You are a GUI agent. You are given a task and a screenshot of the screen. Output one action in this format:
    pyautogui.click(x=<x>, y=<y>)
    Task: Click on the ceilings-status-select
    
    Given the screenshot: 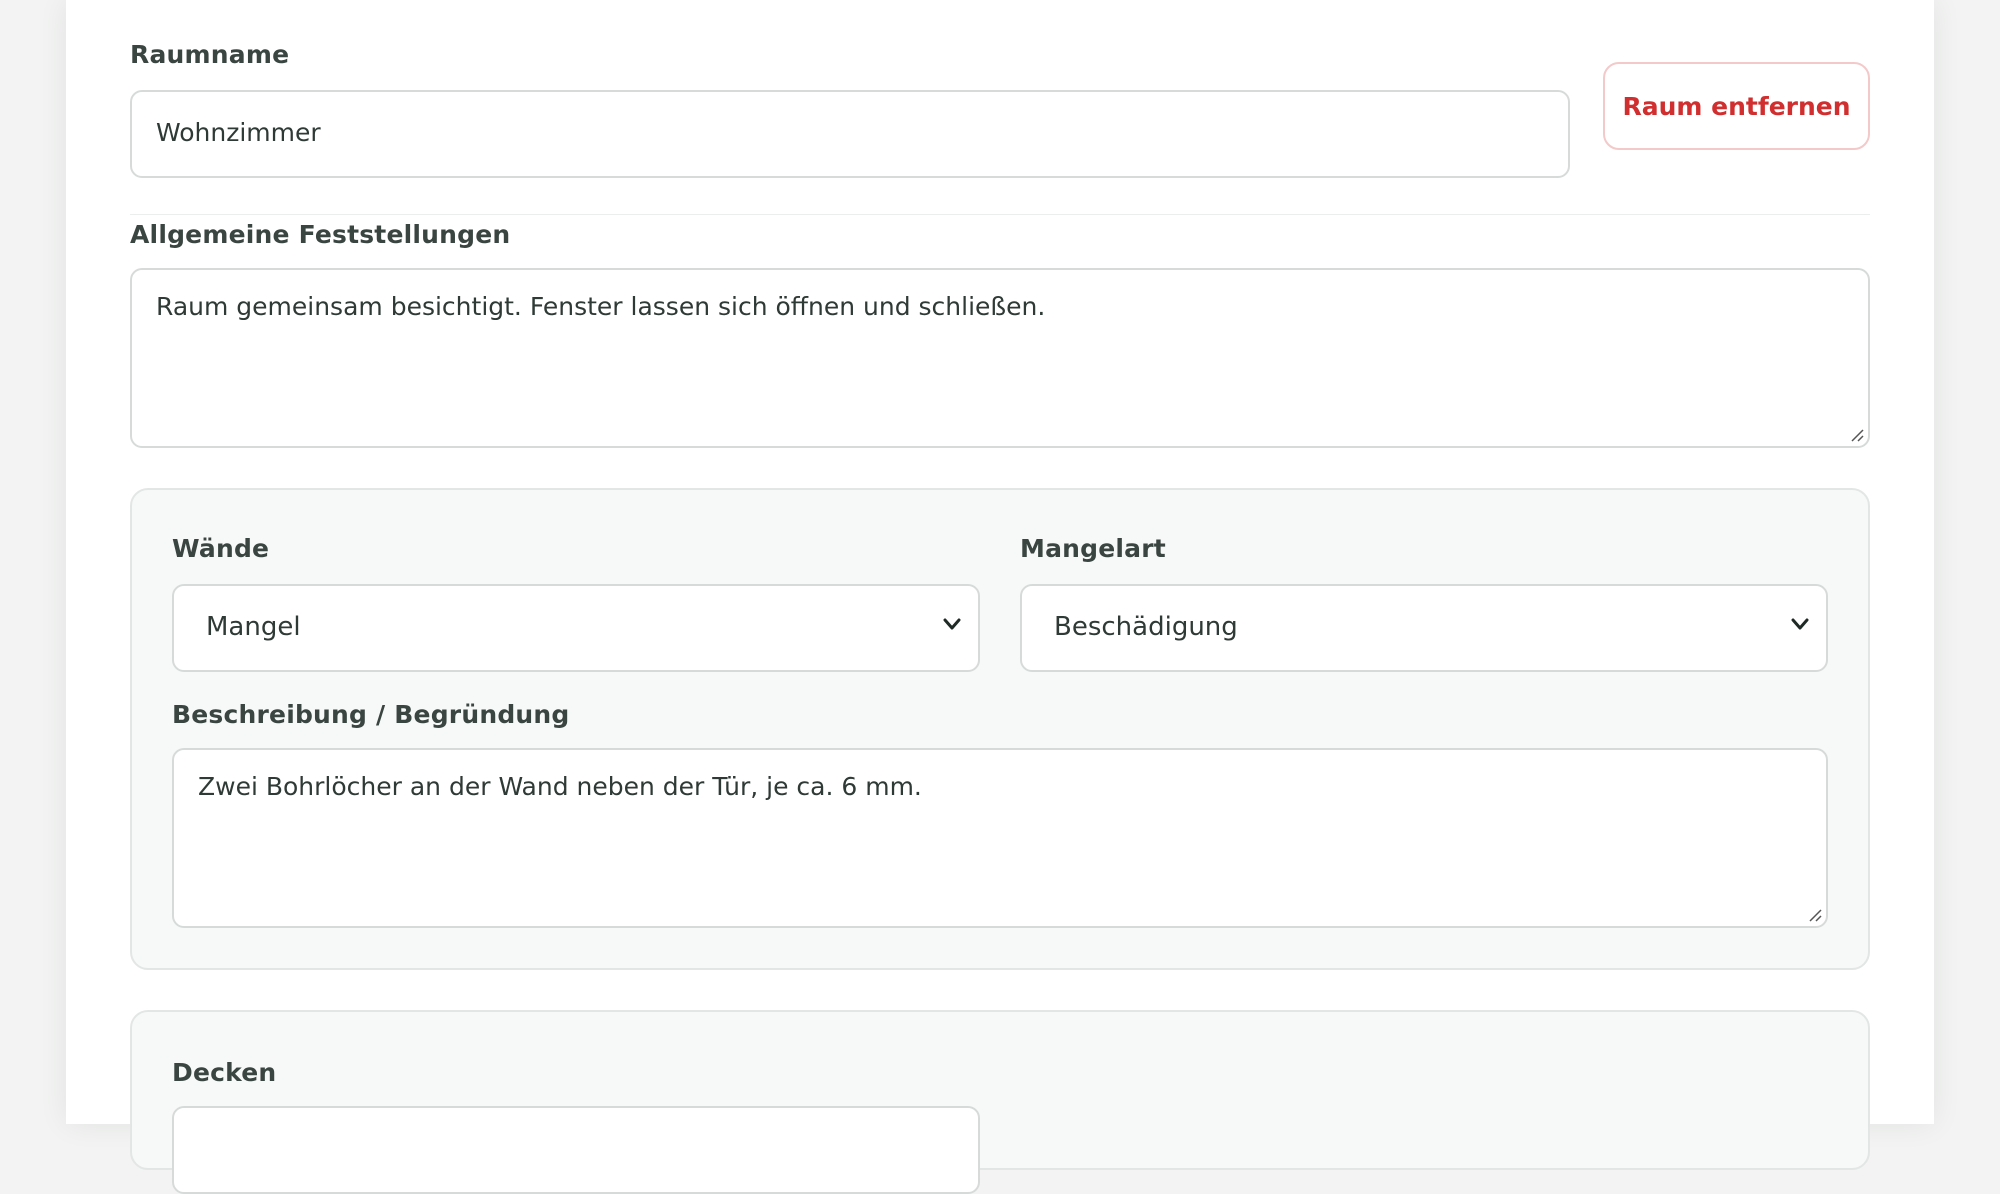 What is the action you would take?
    pyautogui.click(x=576, y=1150)
    